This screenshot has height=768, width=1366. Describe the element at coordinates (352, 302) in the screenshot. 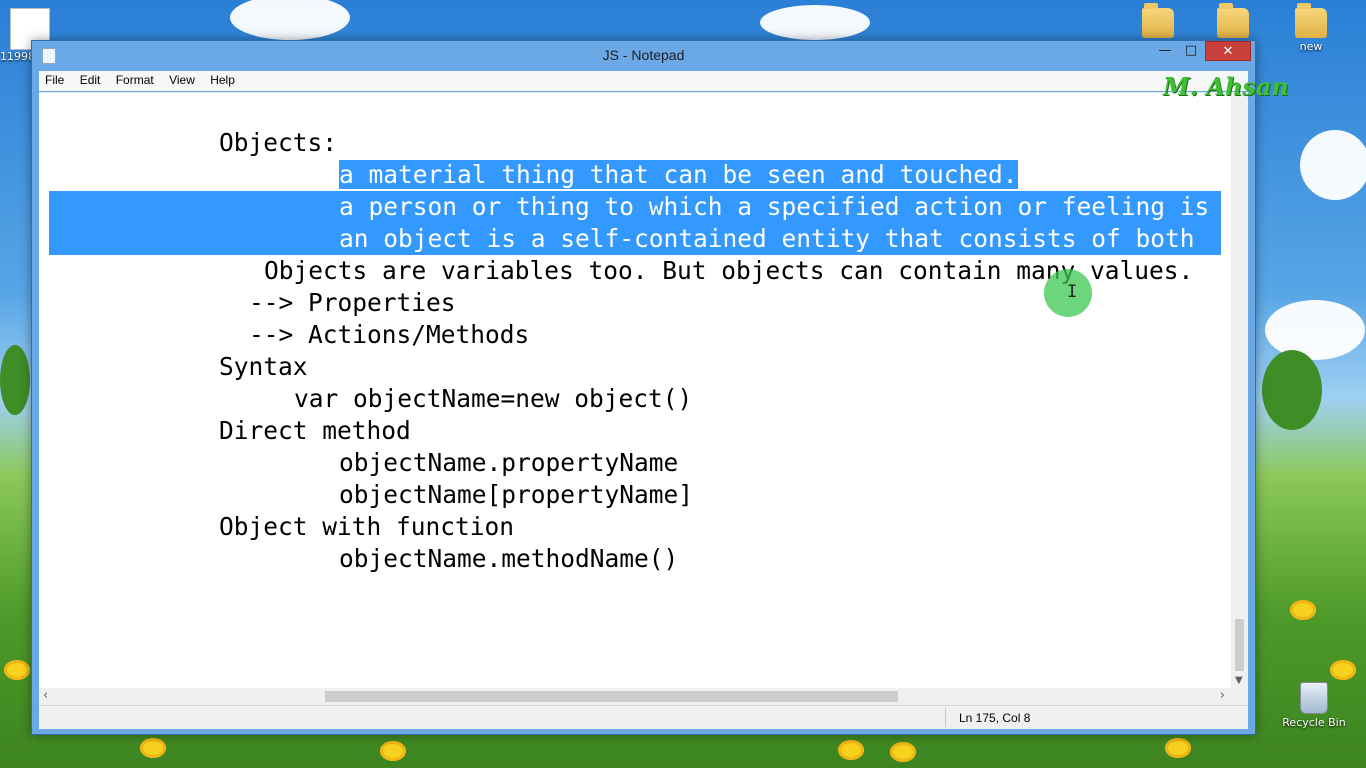

I see `editor-line: --> Properties` at that location.